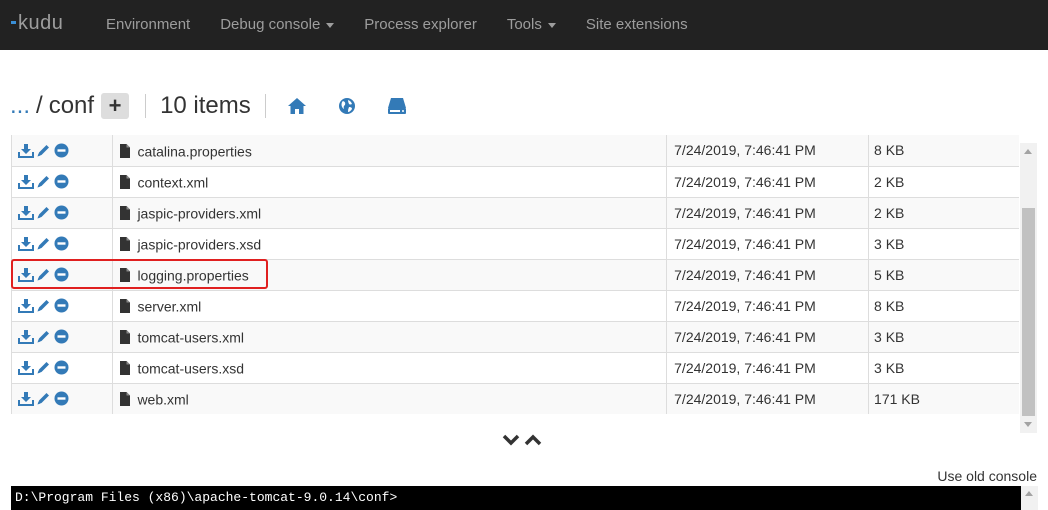 The width and height of the screenshot is (1048, 510). I want to click on file-name-link: server.xml, so click(169, 306).